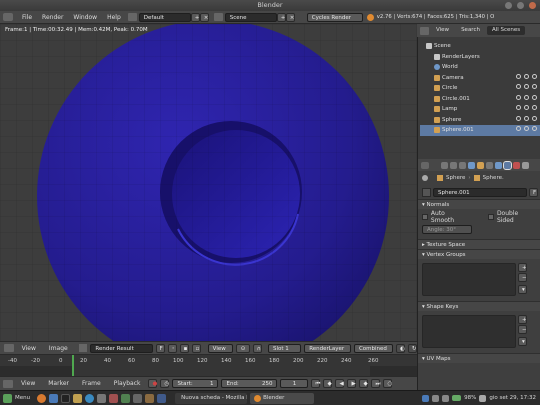 Image resolution: width=540 pixels, height=405 pixels. Describe the element at coordinates (412, 348) in the screenshot. I see `refresh-button: ↻` at that location.